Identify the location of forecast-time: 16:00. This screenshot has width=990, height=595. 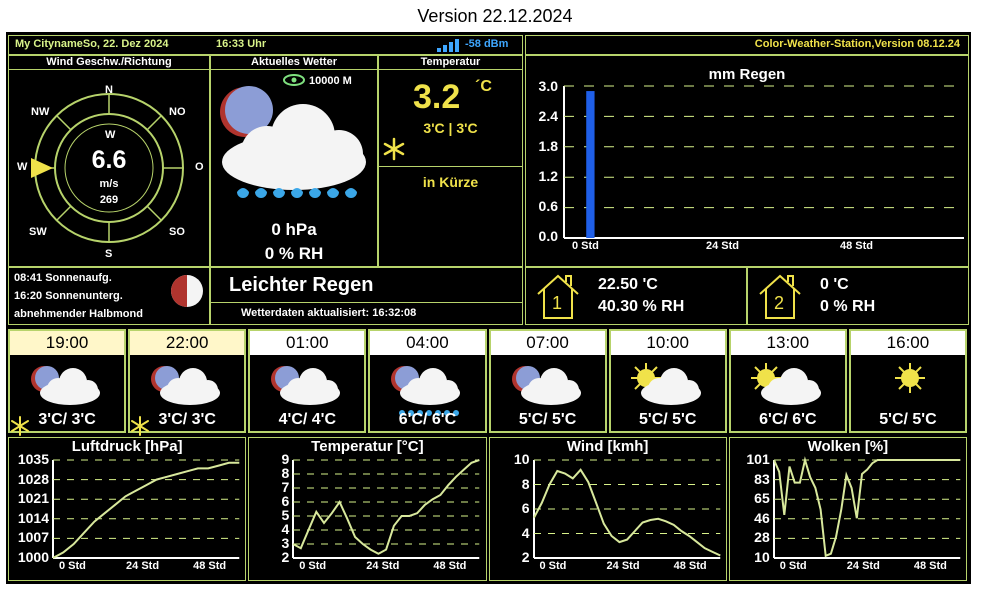
(907, 343).